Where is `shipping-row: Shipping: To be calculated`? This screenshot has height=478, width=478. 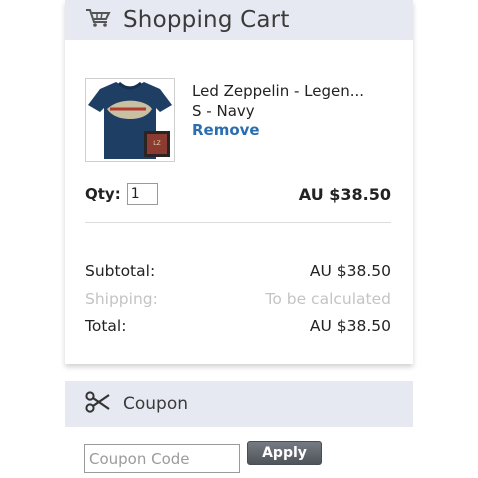 shipping-row: Shipping: To be calculated is located at coordinates (238, 302).